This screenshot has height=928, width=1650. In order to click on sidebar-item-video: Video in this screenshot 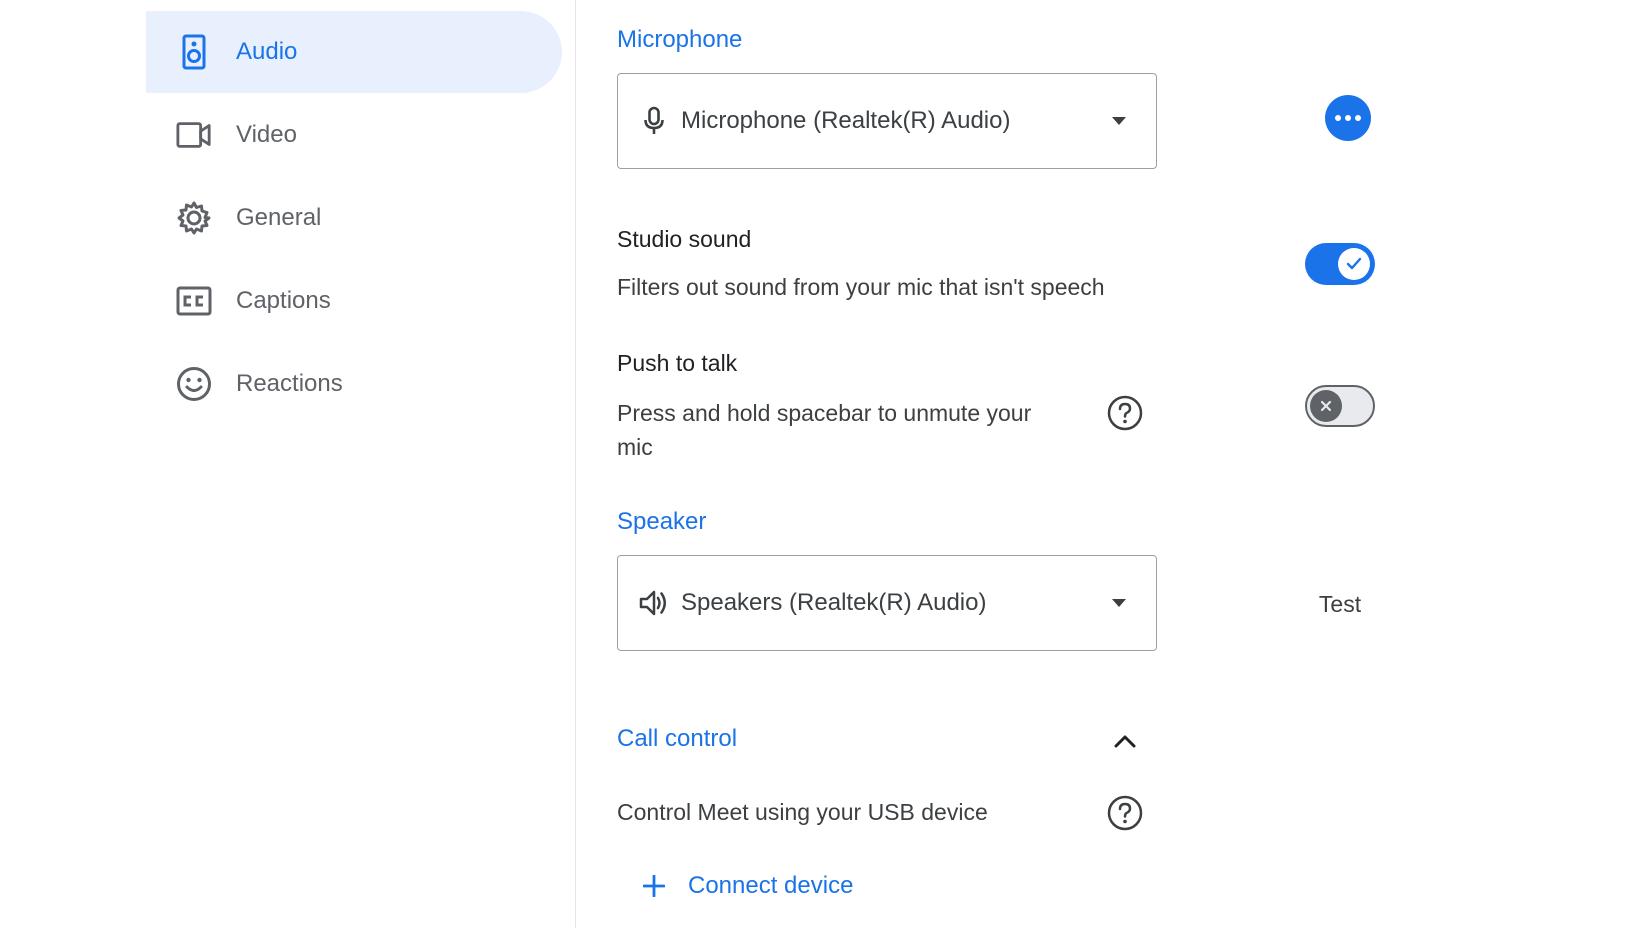, I will do `click(354, 135)`.